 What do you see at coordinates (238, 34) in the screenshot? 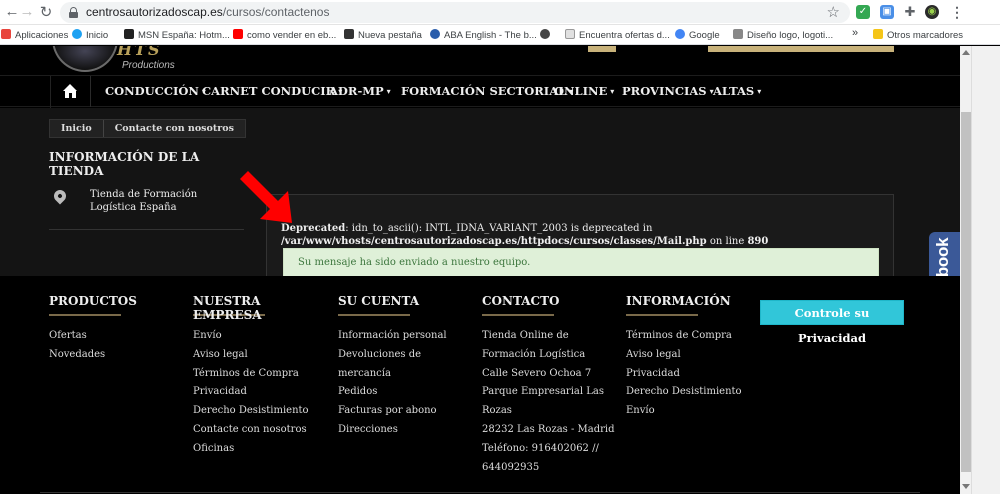
I see `youtube-icon` at bounding box center [238, 34].